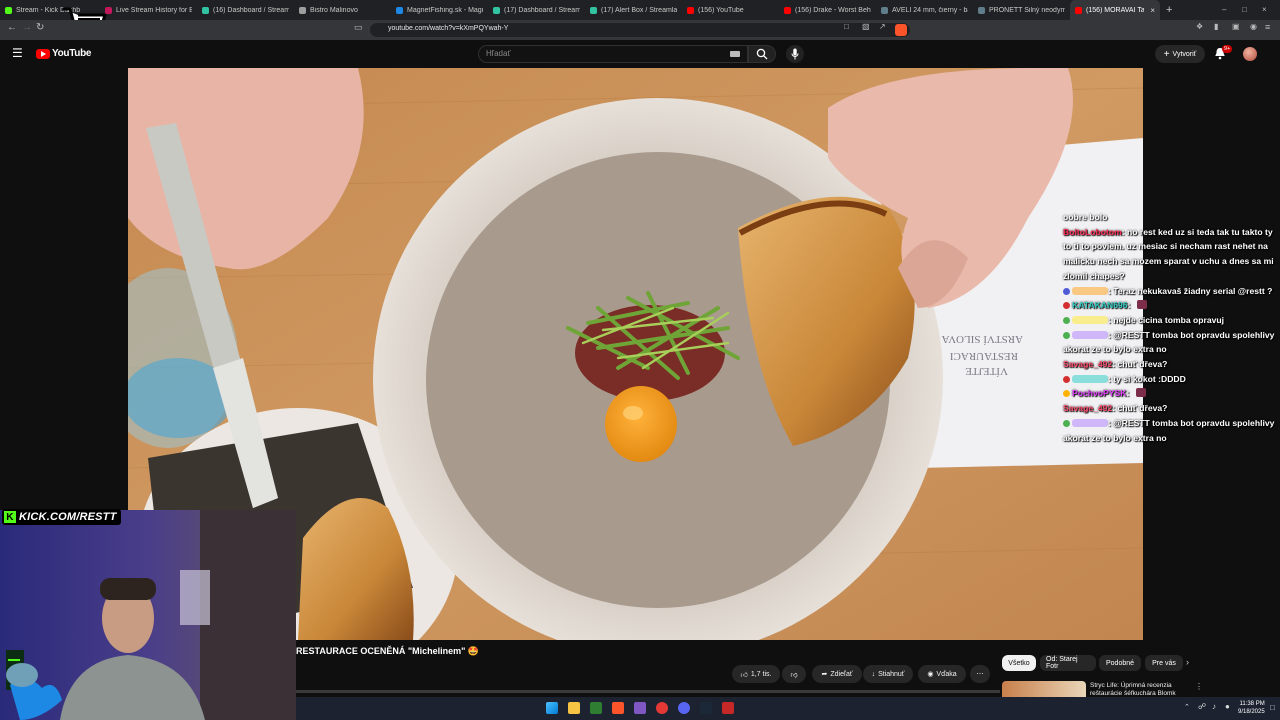 The image size is (1280, 720). I want to click on video-progress-bar, so click(648, 691).